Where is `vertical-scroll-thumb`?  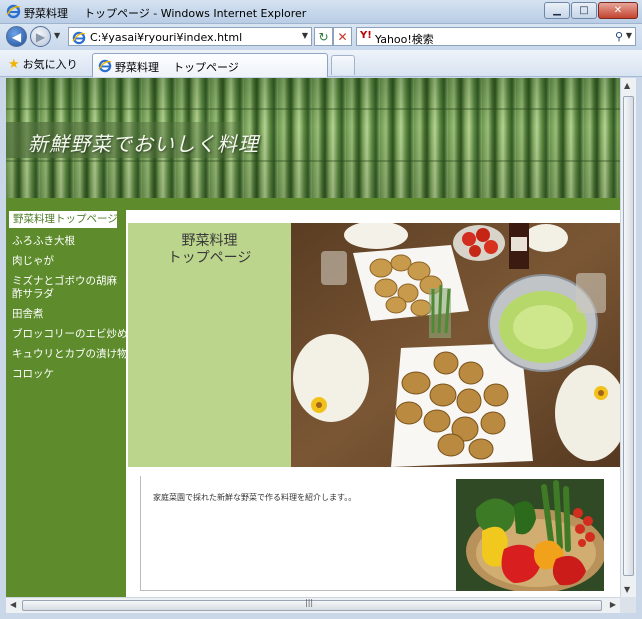
vertical-scroll-thumb is located at coordinates (628, 336).